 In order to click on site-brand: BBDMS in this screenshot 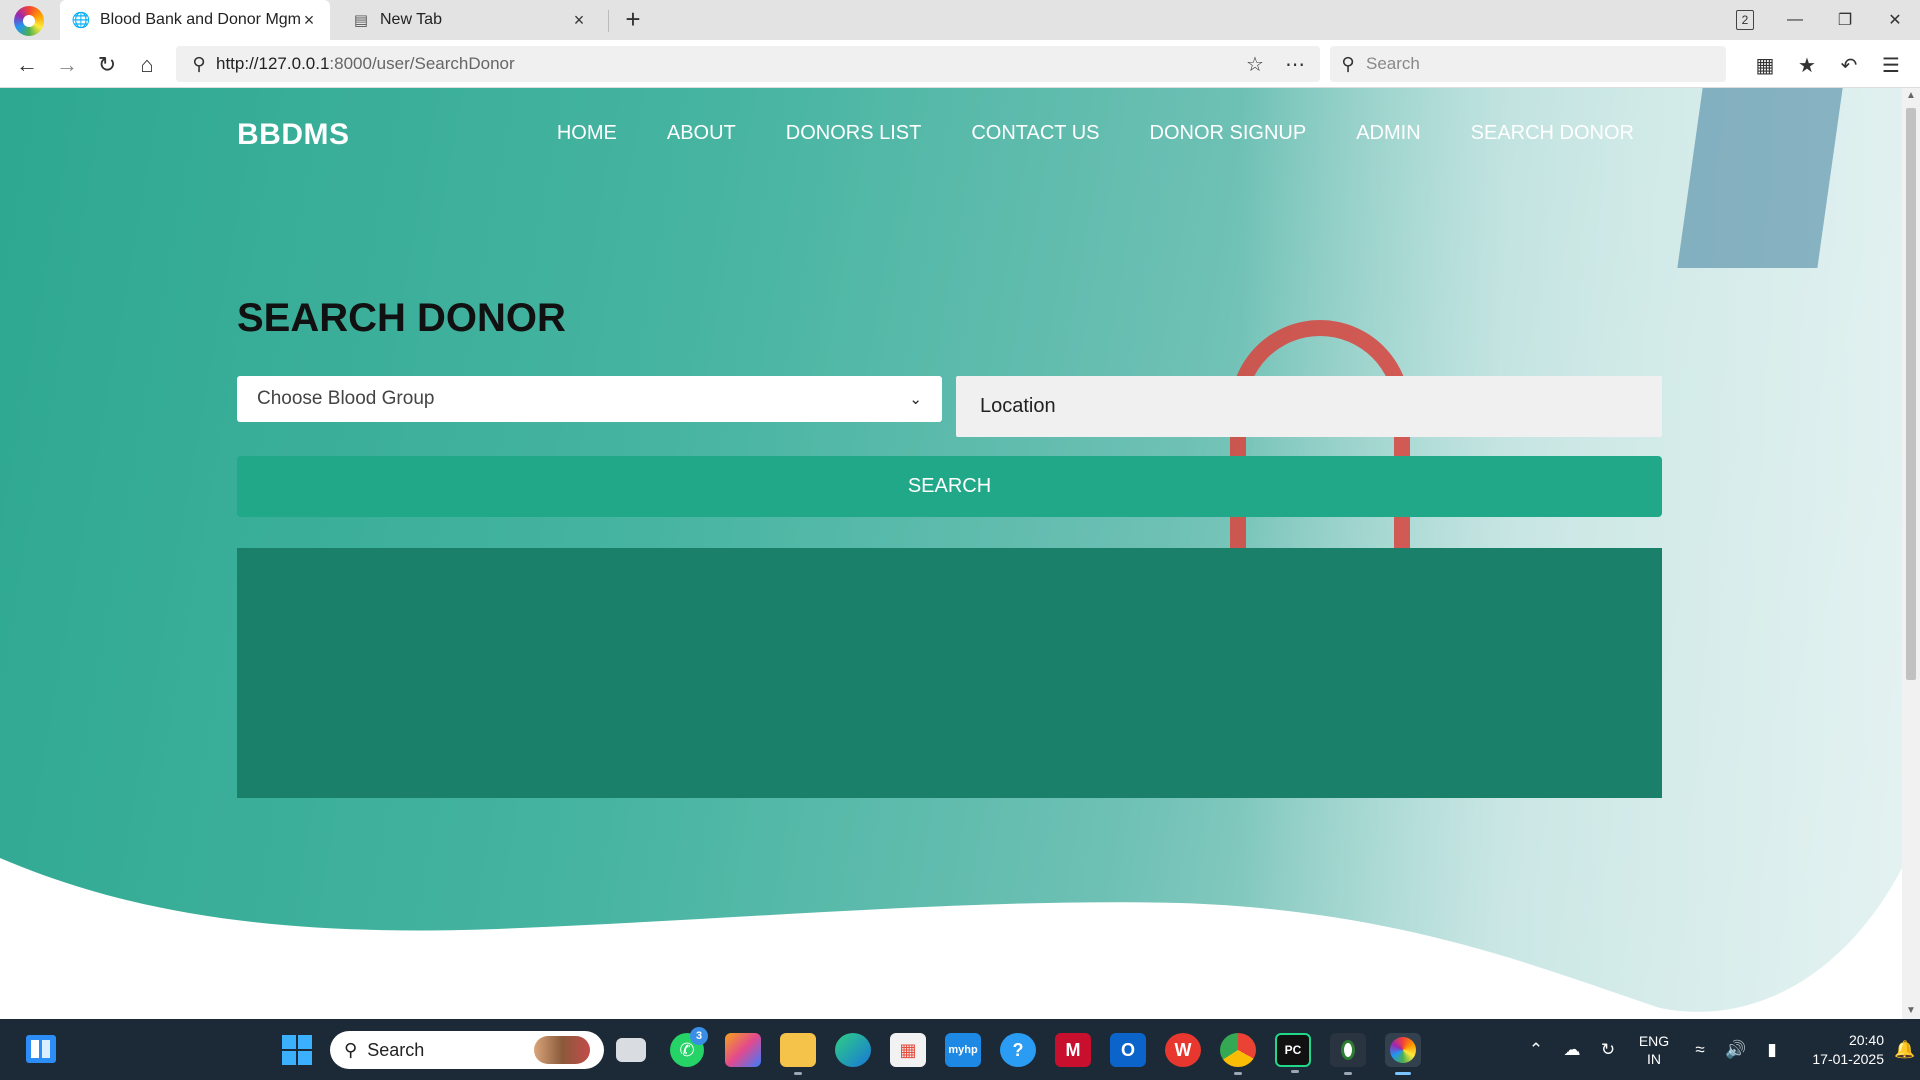, I will do `click(293, 135)`.